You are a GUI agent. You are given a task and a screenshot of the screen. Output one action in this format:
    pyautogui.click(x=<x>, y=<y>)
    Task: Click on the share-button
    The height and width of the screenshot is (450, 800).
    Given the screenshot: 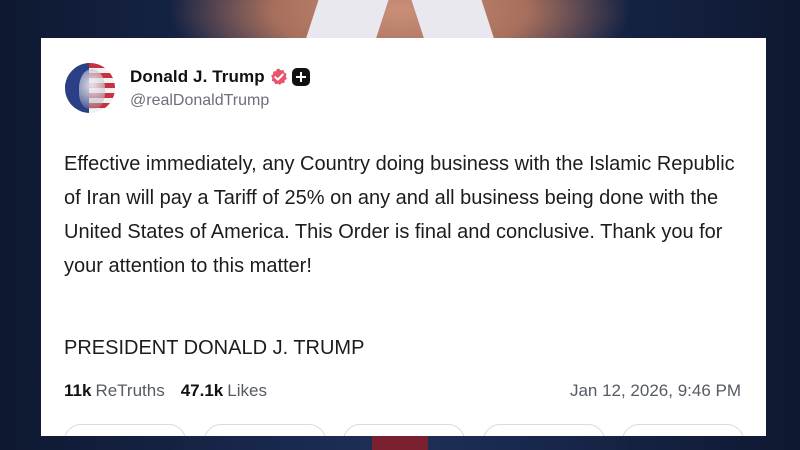 What is the action you would take?
    pyautogui.click(x=543, y=430)
    